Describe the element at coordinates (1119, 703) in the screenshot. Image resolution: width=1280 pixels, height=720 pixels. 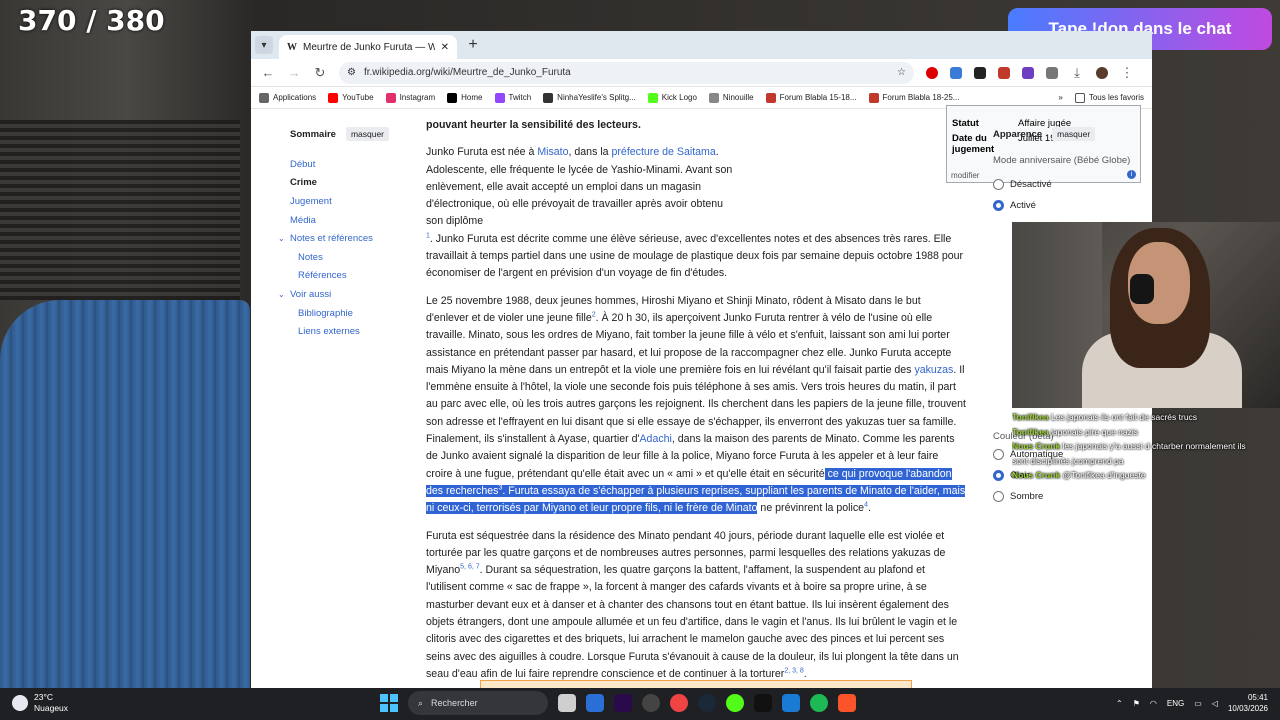
I see `chevron-up-icon: ⌃` at that location.